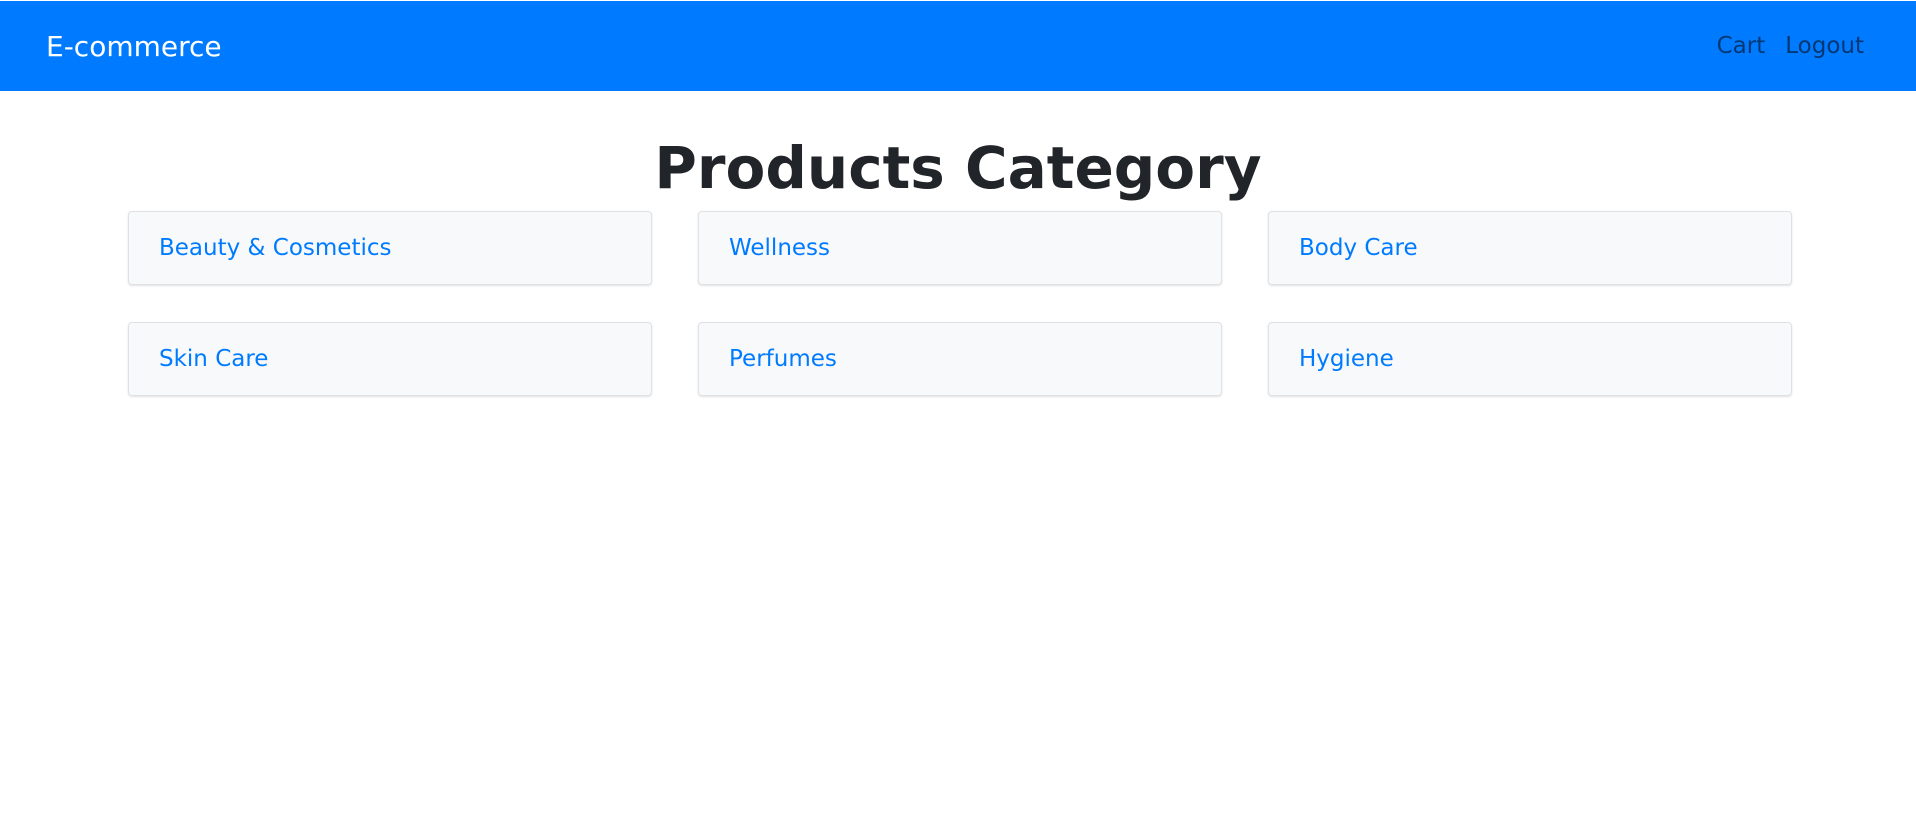 This screenshot has width=1916, height=823. Describe the element at coordinates (779, 248) in the screenshot. I see `category-link: Wellness` at that location.